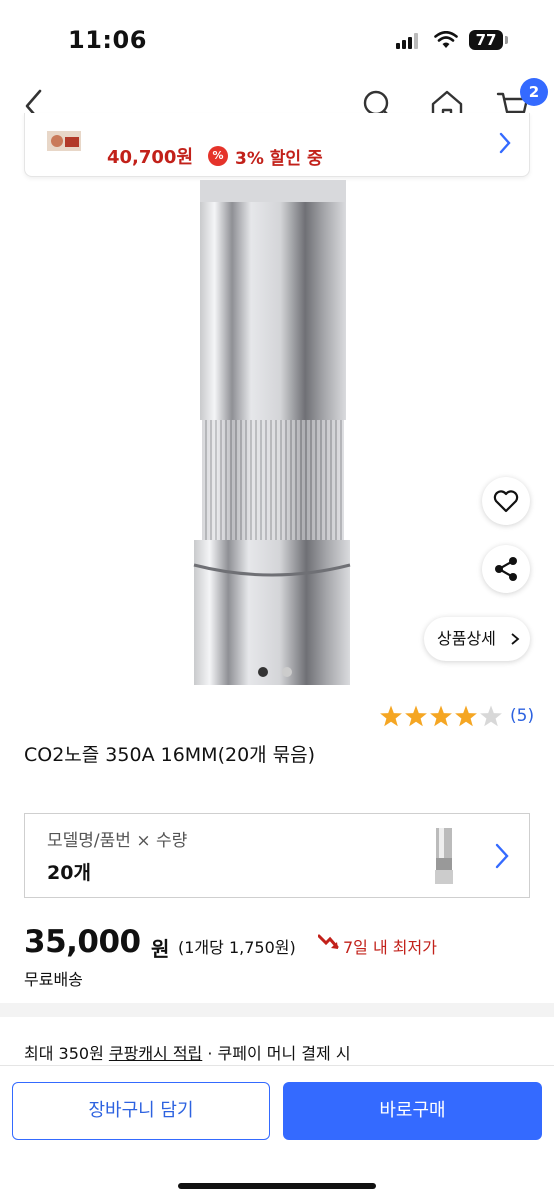 The width and height of the screenshot is (554, 1201). I want to click on product-image, so click(275, 432).